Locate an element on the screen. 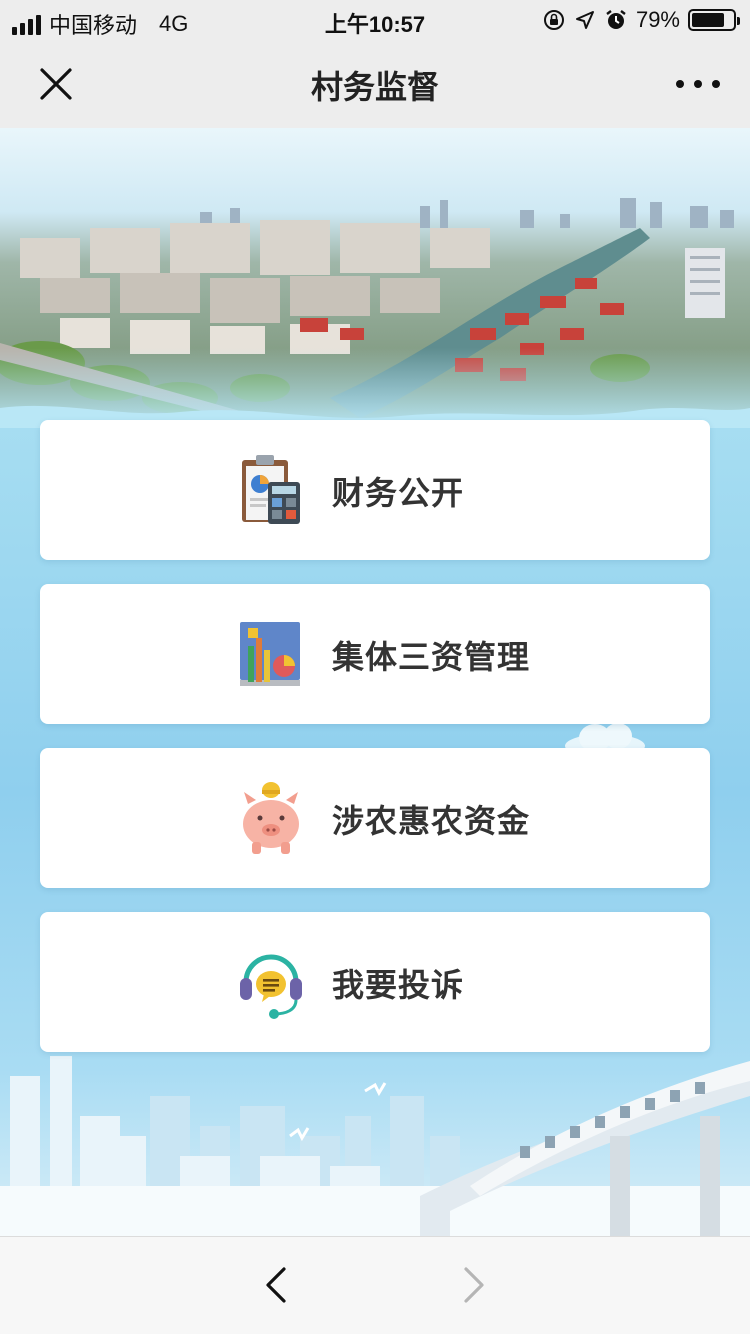  status-bar: 中国移动 4G 上午10:57 79% is located at coordinates (375, 20).